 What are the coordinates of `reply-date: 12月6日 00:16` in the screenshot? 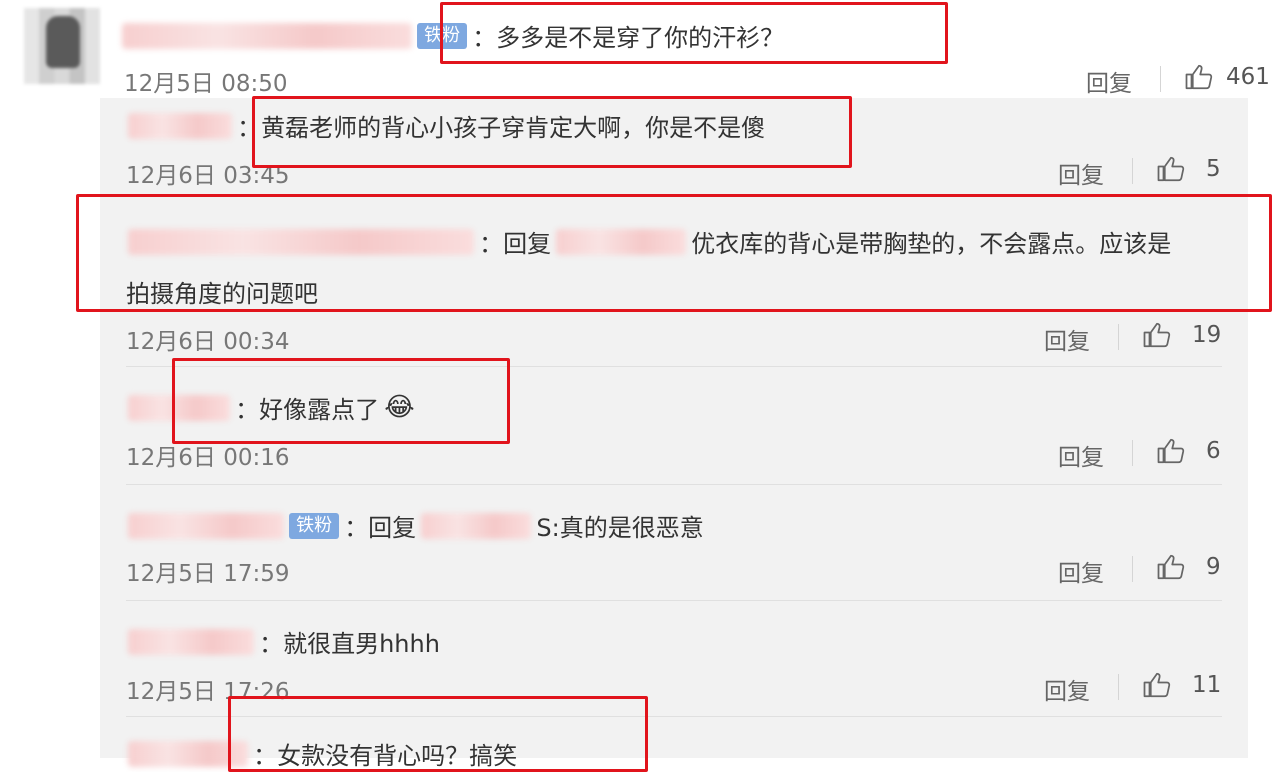 It's located at (208, 458).